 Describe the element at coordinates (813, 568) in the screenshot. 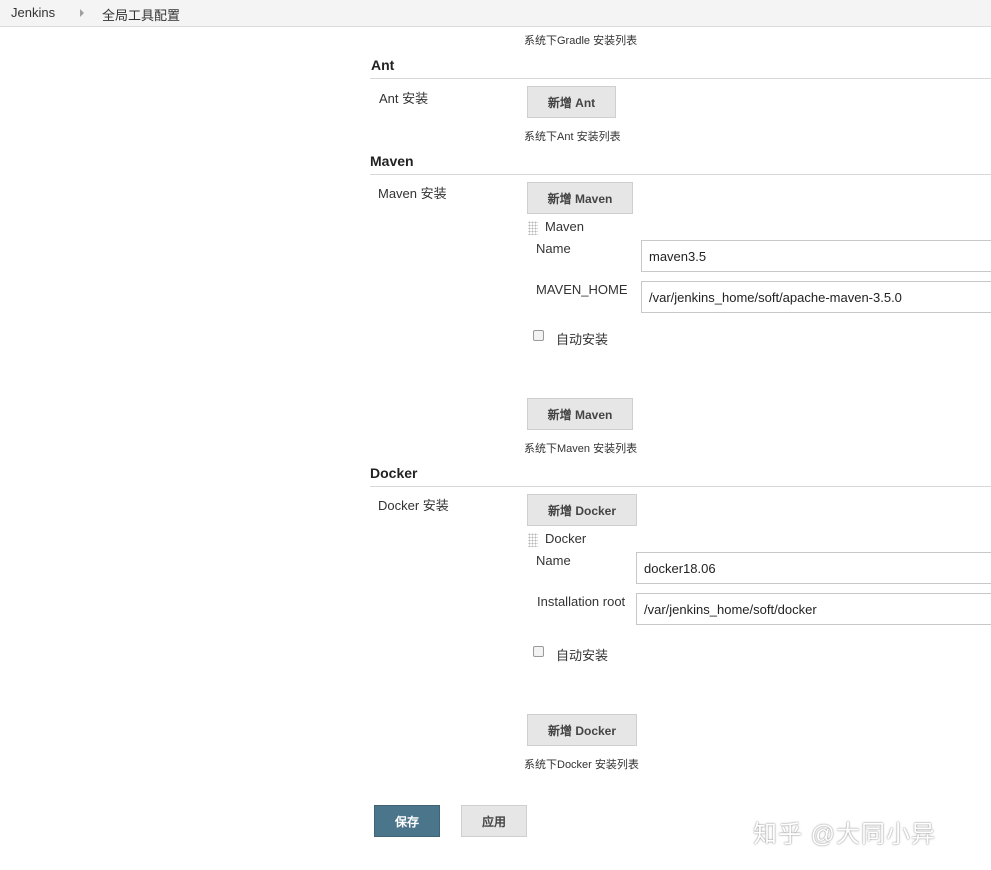

I see `docker-name-input` at that location.